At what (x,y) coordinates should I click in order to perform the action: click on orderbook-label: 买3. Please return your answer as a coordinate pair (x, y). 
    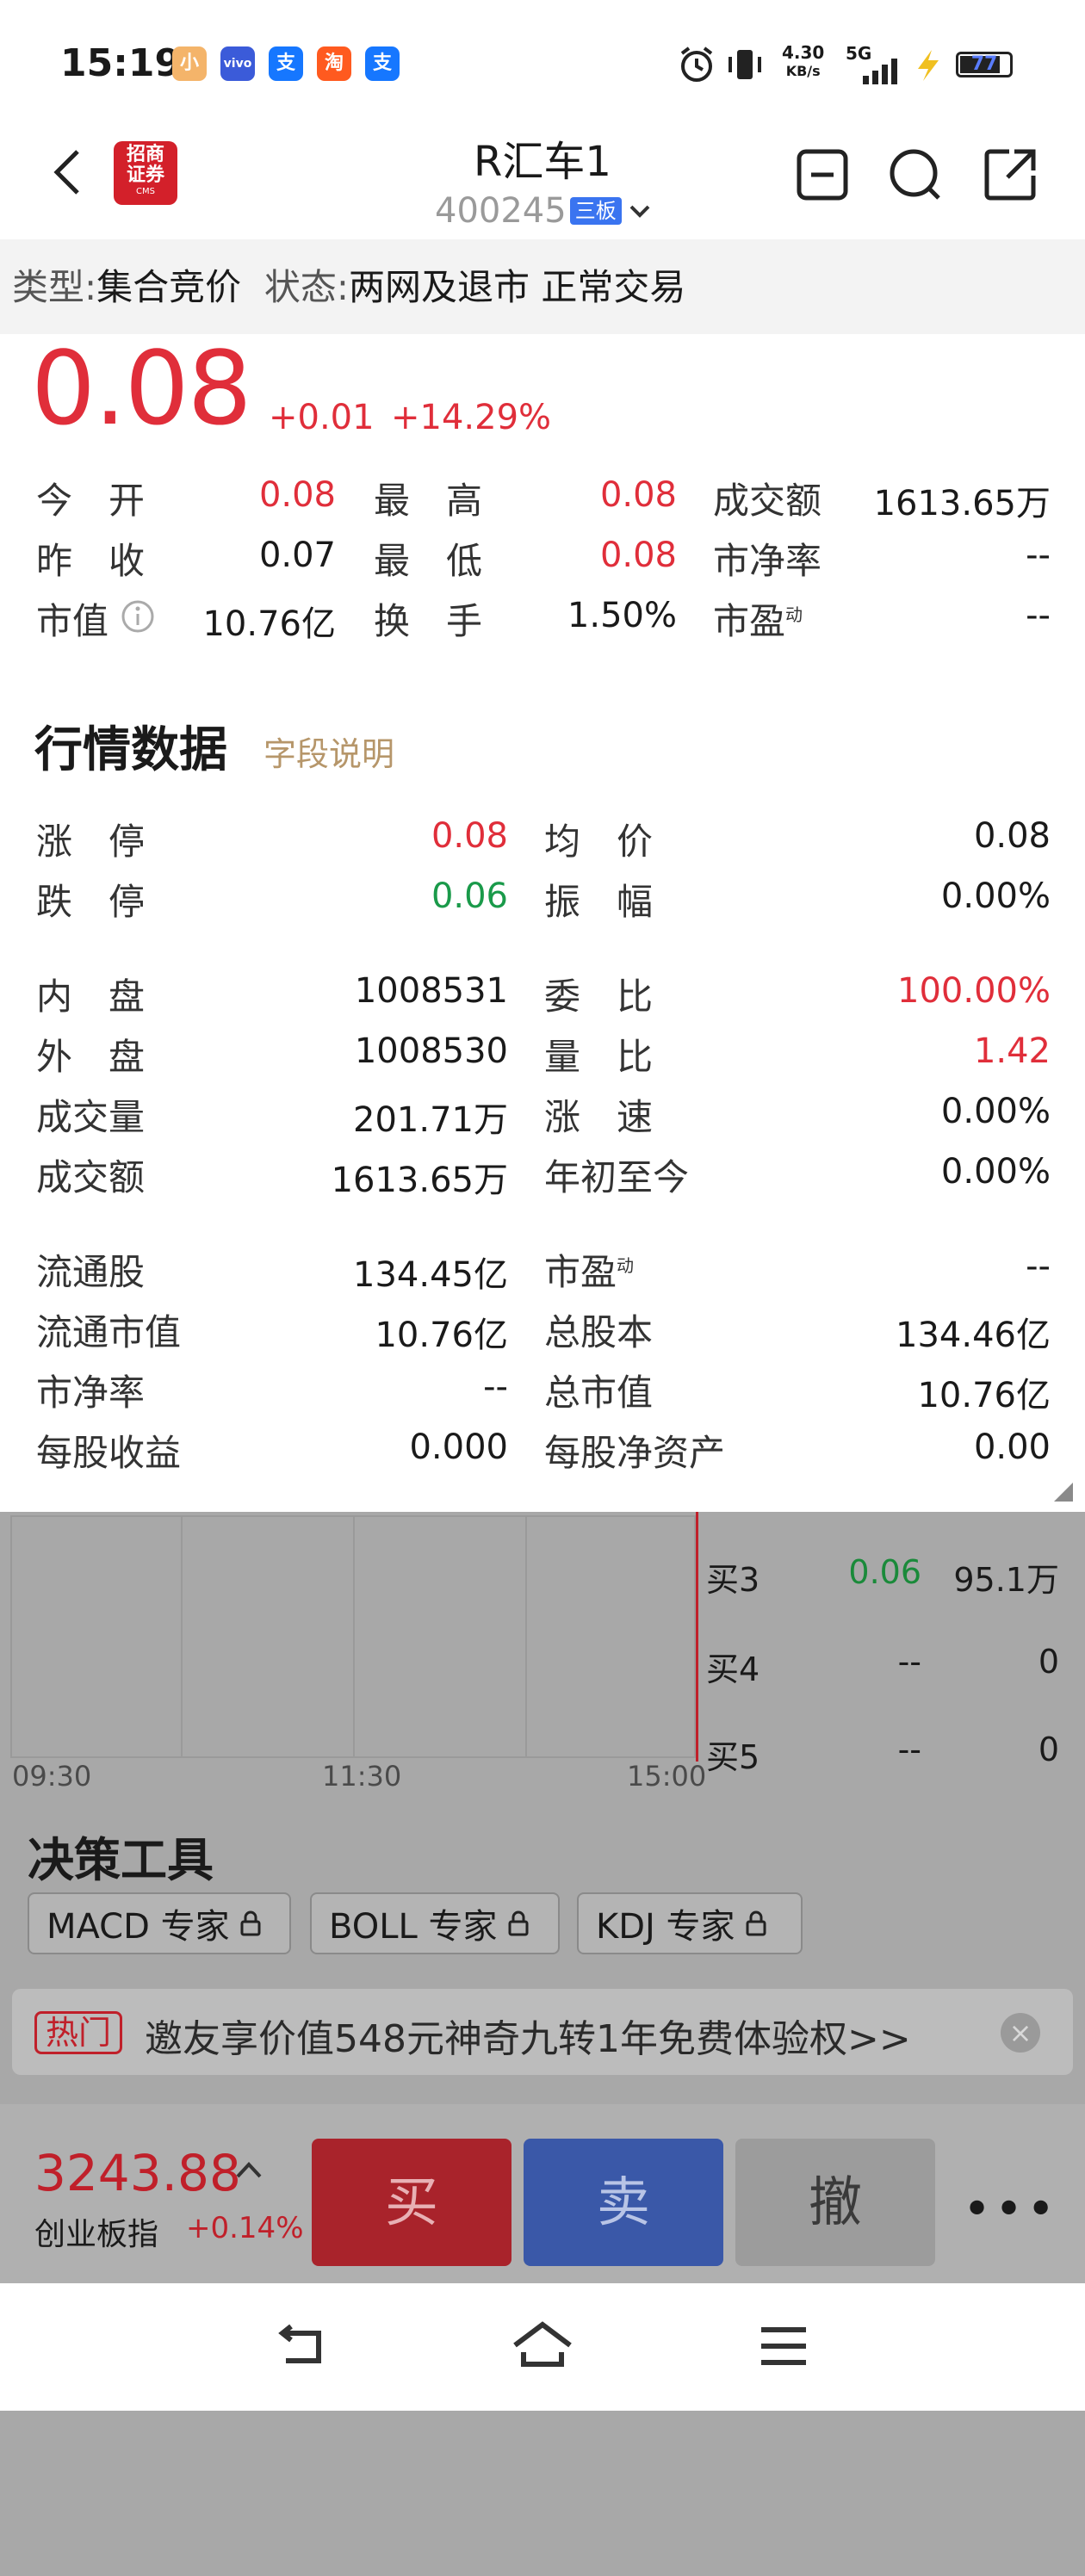
    Looking at the image, I should click on (733, 1580).